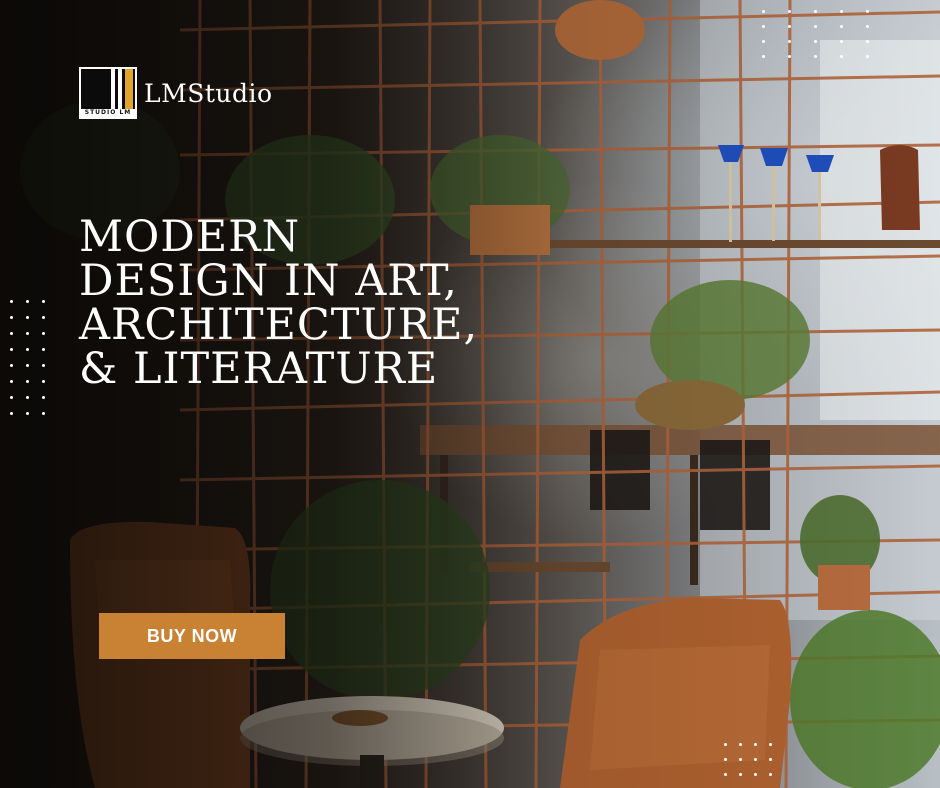 This screenshot has height=788, width=940. I want to click on brand-logo: STUDIO LM LMStudio, so click(176, 93).